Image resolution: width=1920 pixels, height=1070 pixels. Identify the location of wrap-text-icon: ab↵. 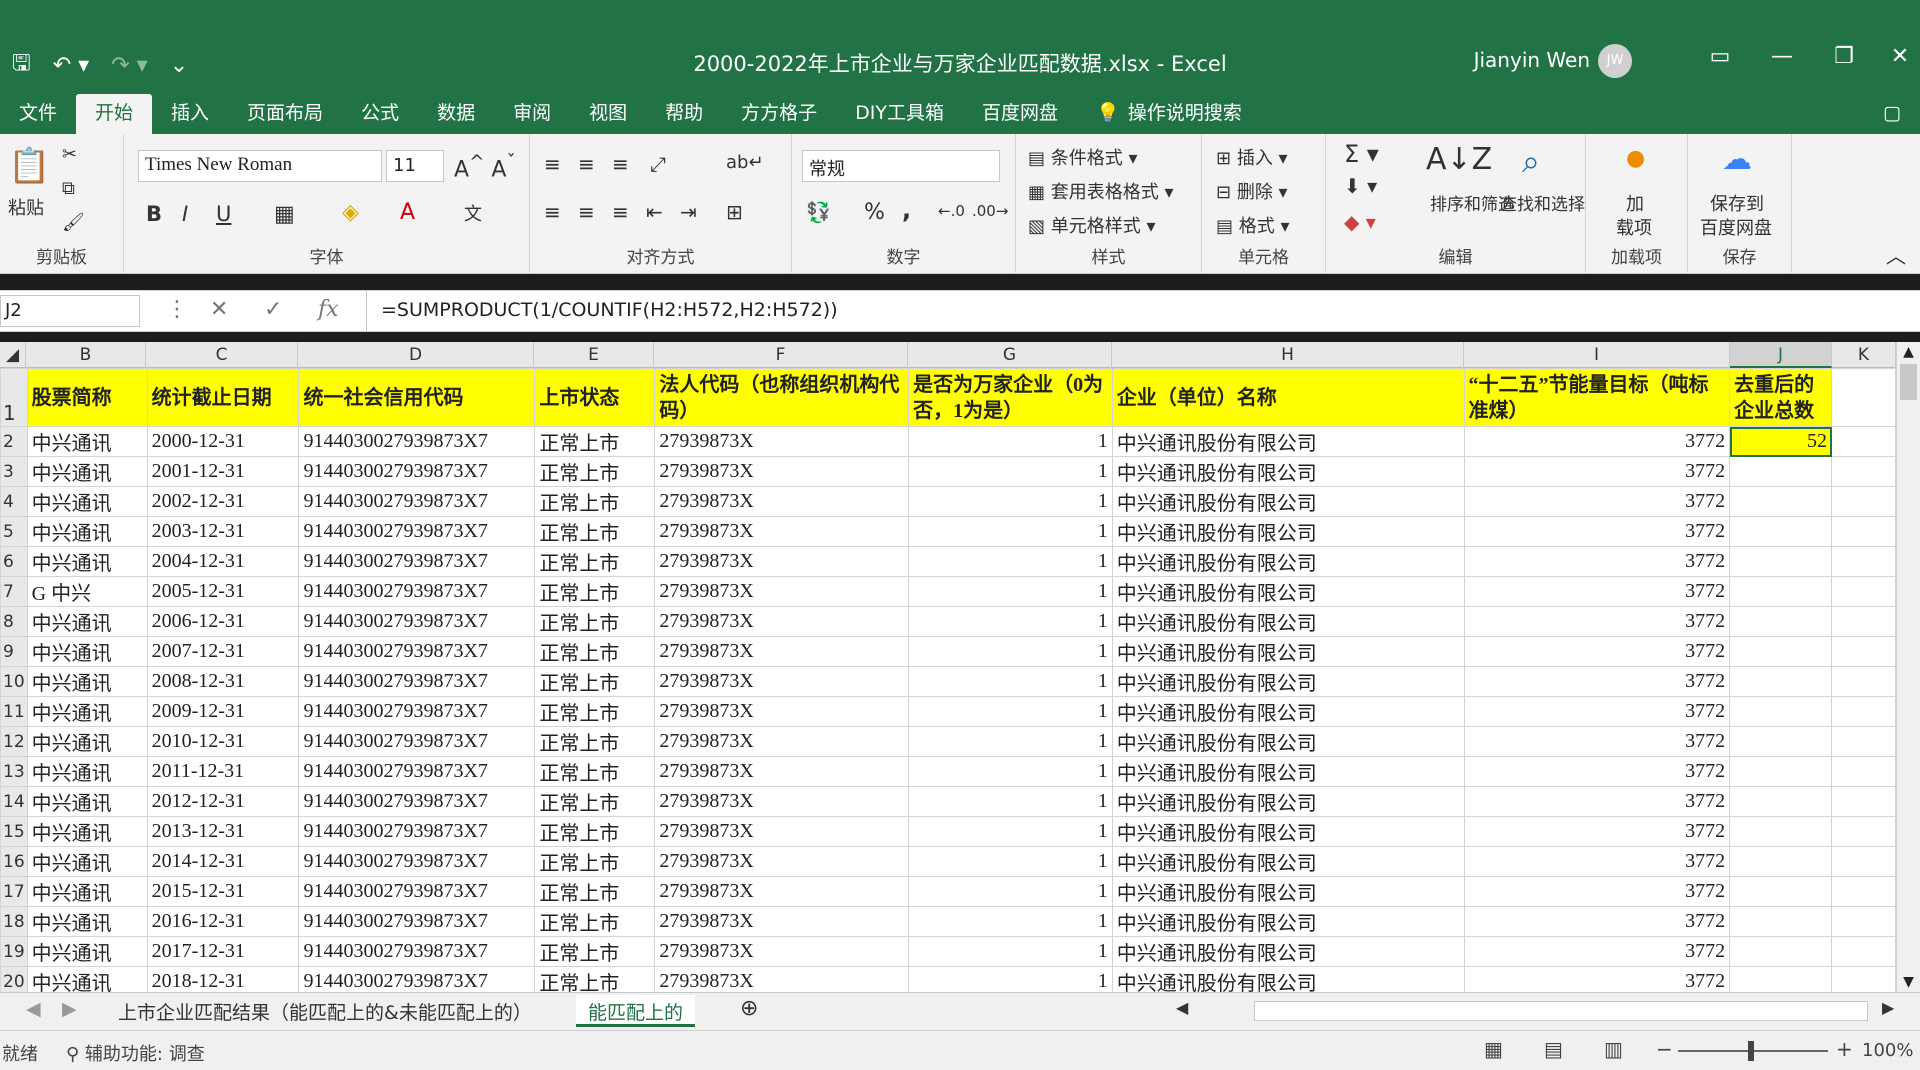
(745, 162).